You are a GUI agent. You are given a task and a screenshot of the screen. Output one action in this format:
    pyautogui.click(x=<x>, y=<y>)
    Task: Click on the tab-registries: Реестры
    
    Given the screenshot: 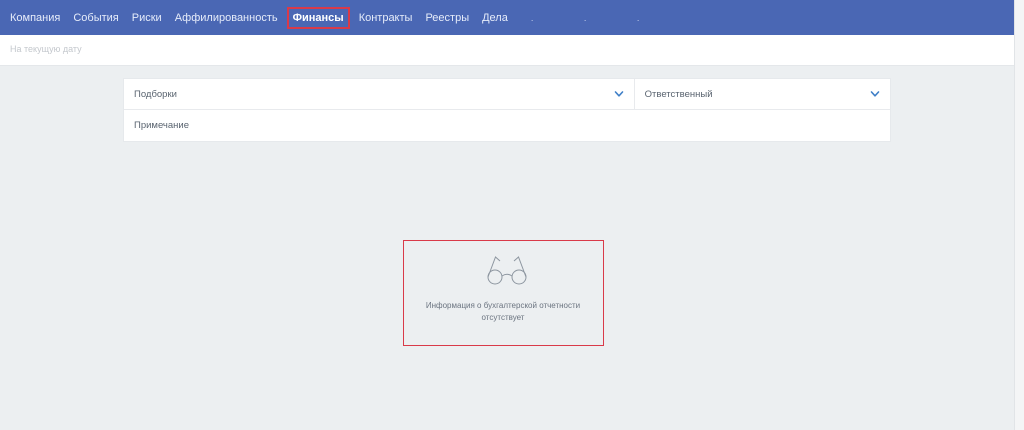 What is the action you would take?
    pyautogui.click(x=447, y=18)
    